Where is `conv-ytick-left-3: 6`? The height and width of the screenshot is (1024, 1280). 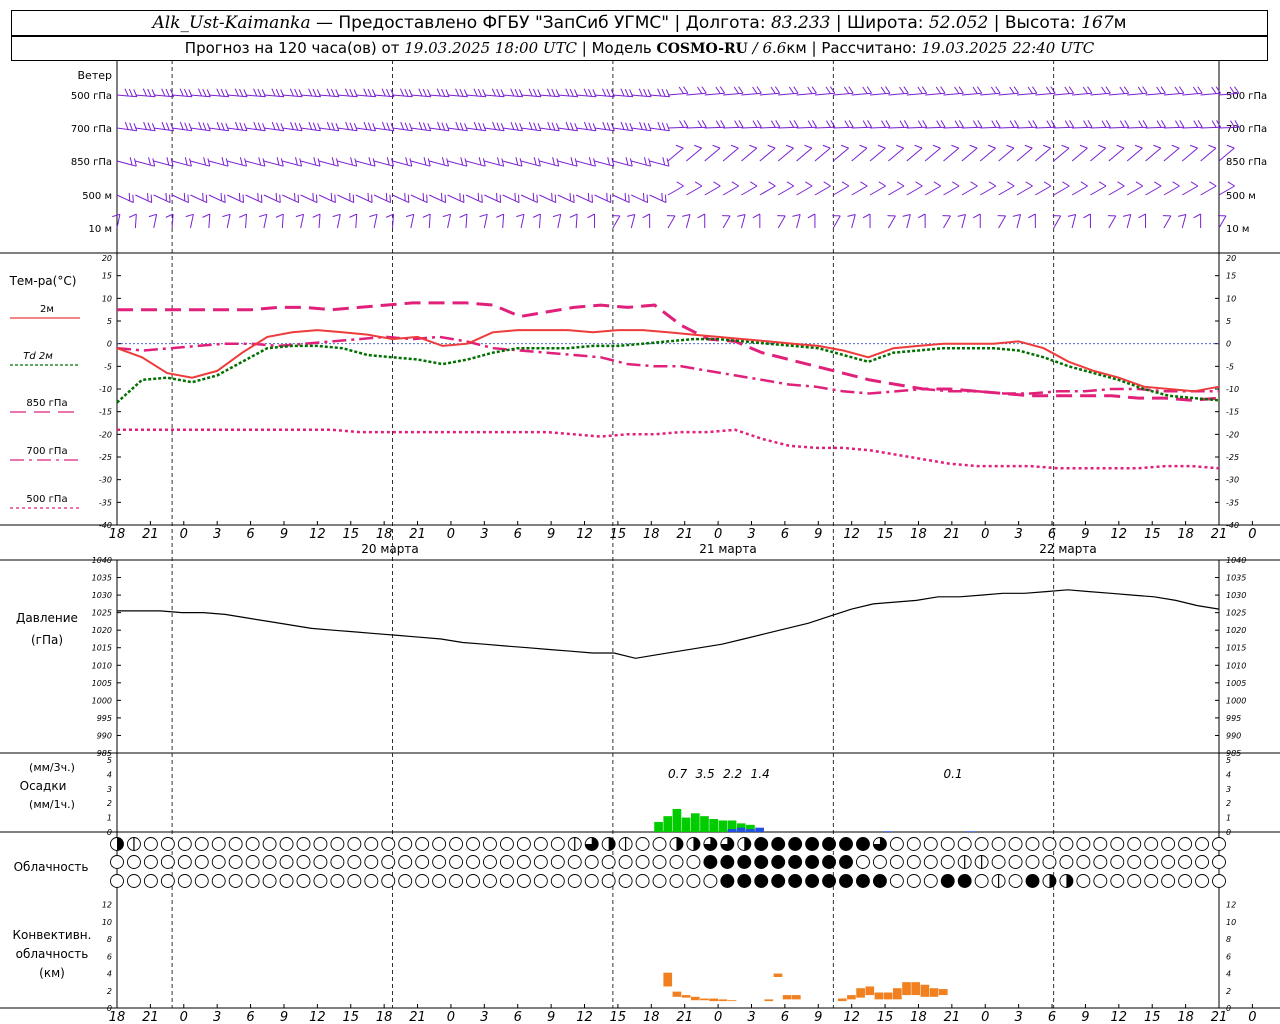
conv-ytick-left-3: 6 is located at coordinates (109, 956).